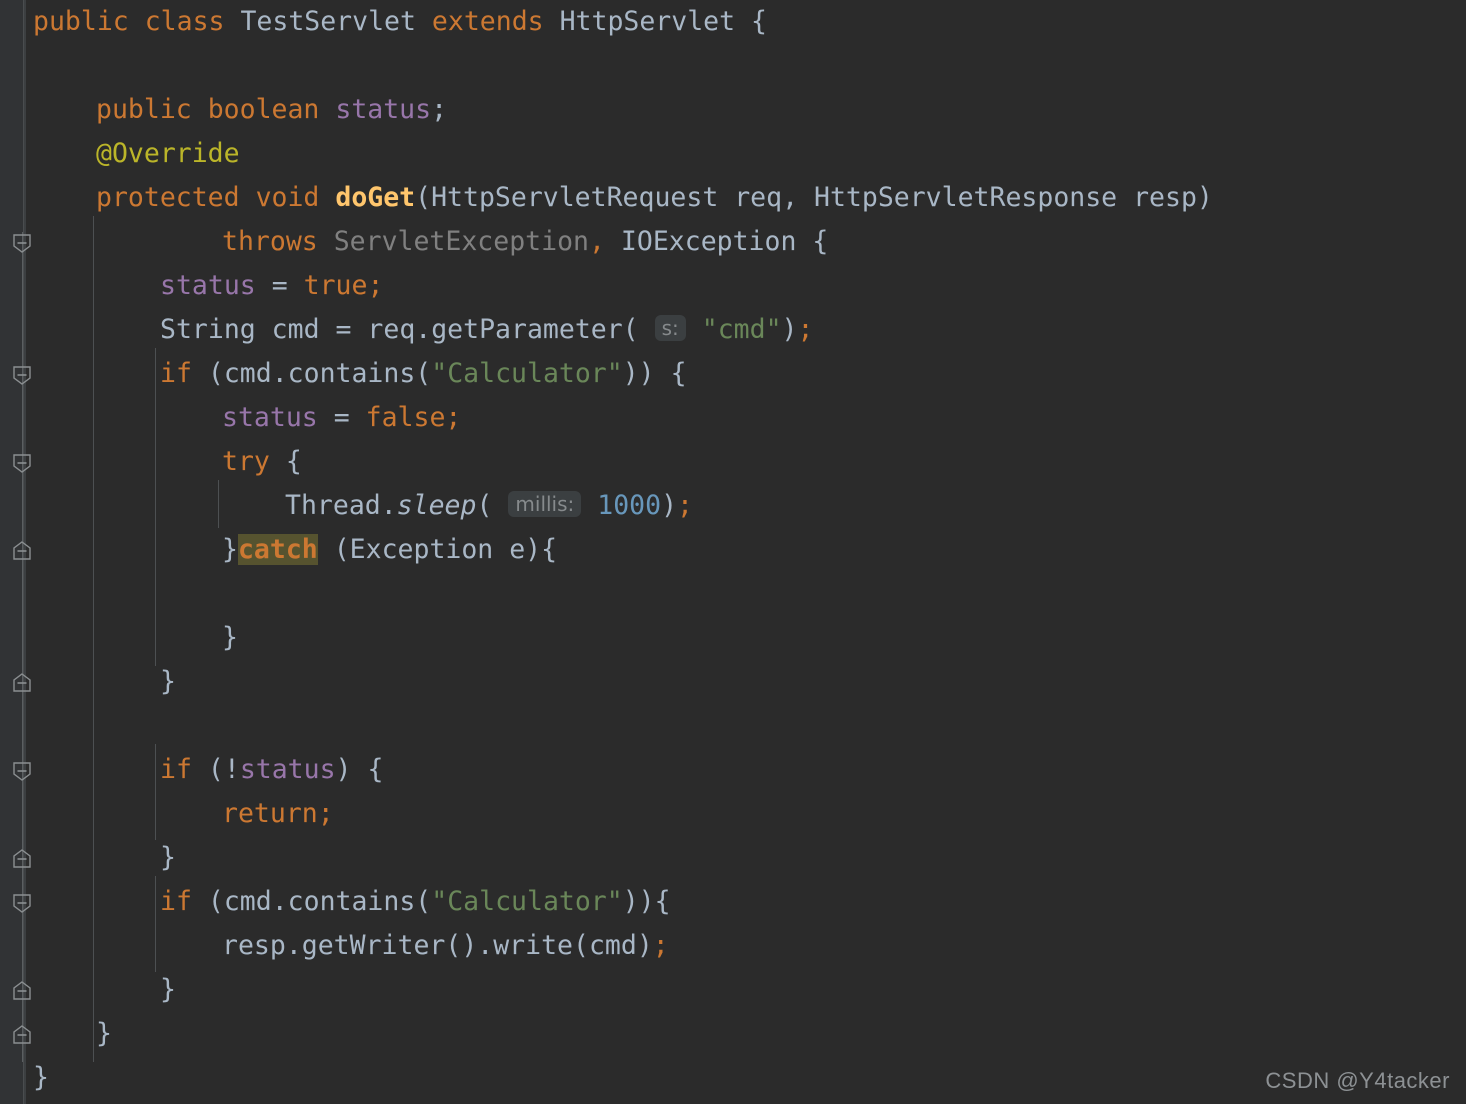 Image resolution: width=1466 pixels, height=1104 pixels. I want to click on code-line: Thread.sleep( millis: 1000);, so click(489, 505).